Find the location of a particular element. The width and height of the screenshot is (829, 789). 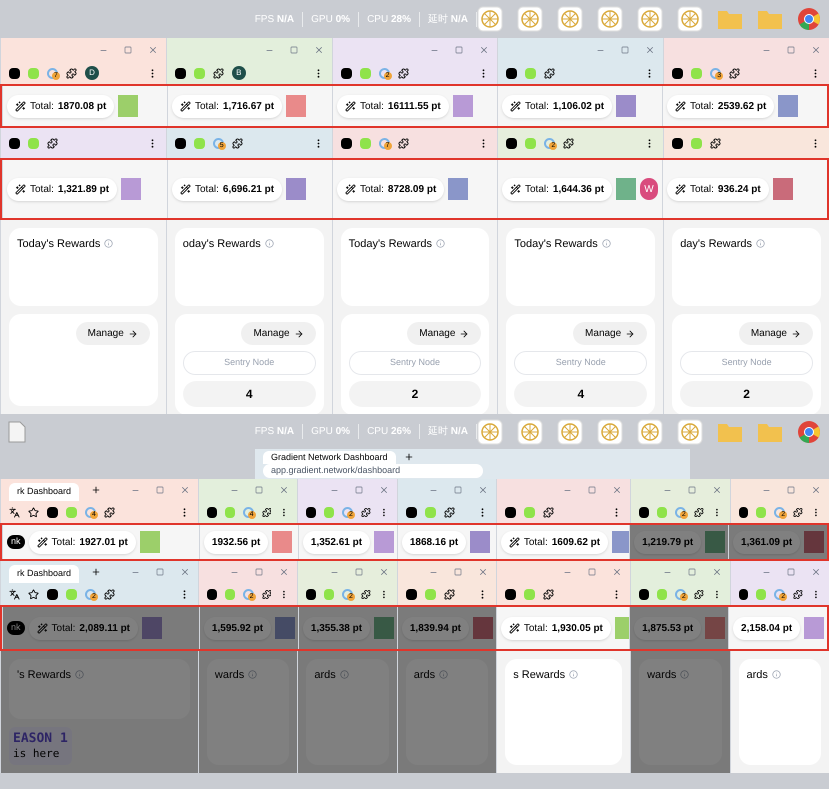

browser-icon is located at coordinates (809, 19).